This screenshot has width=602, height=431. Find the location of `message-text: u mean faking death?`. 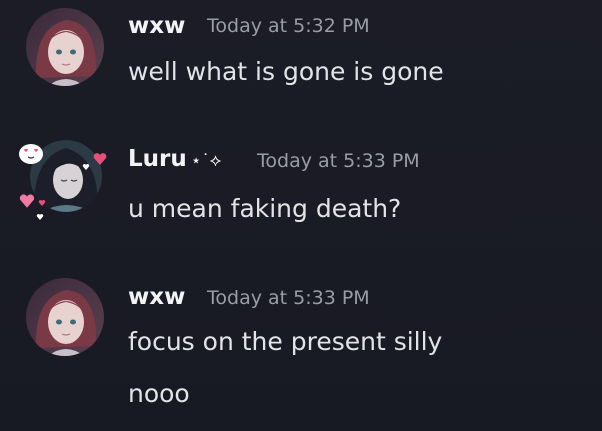

message-text: u mean faking death? is located at coordinates (265, 208).